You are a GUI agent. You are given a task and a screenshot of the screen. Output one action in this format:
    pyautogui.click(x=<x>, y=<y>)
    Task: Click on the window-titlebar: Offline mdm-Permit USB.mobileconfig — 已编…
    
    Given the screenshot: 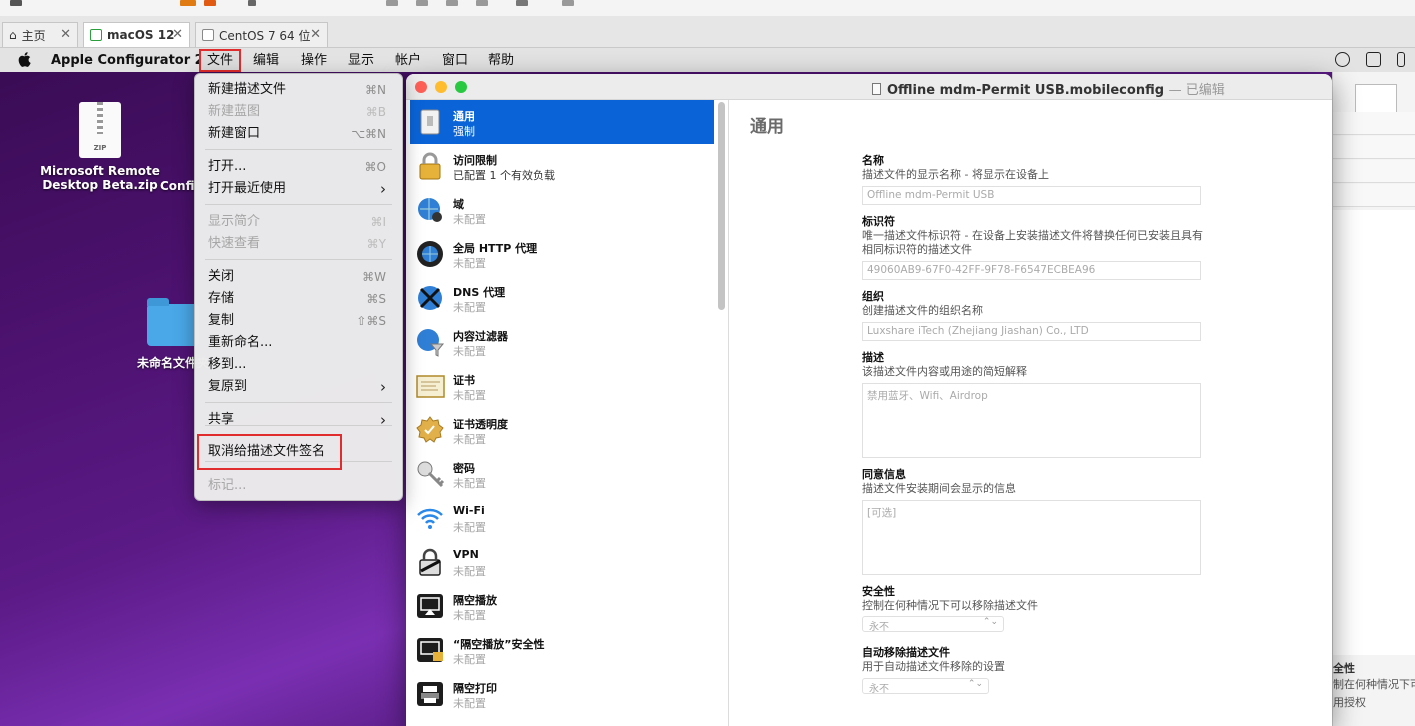 What is the action you would take?
    pyautogui.click(x=869, y=87)
    